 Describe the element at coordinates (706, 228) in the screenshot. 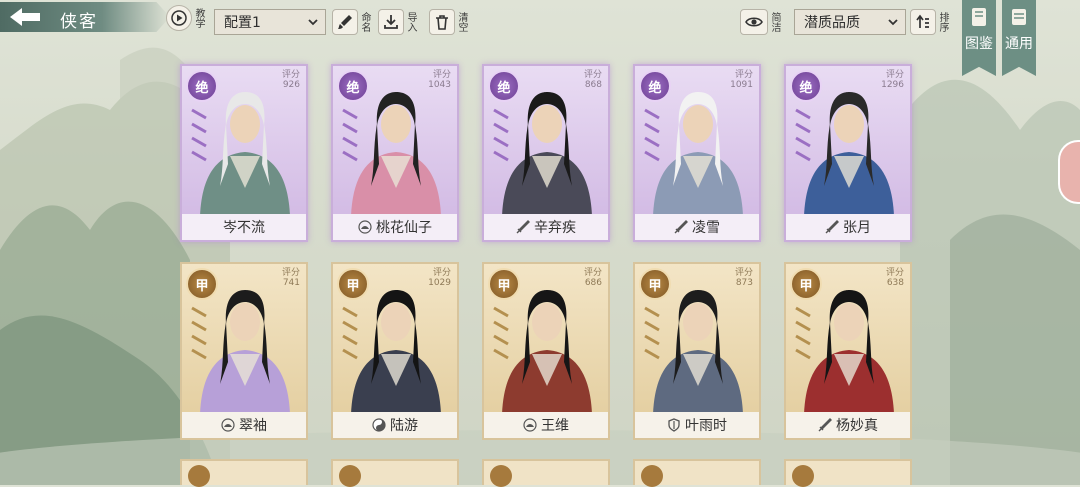

I see `character-name: 凌雪` at that location.